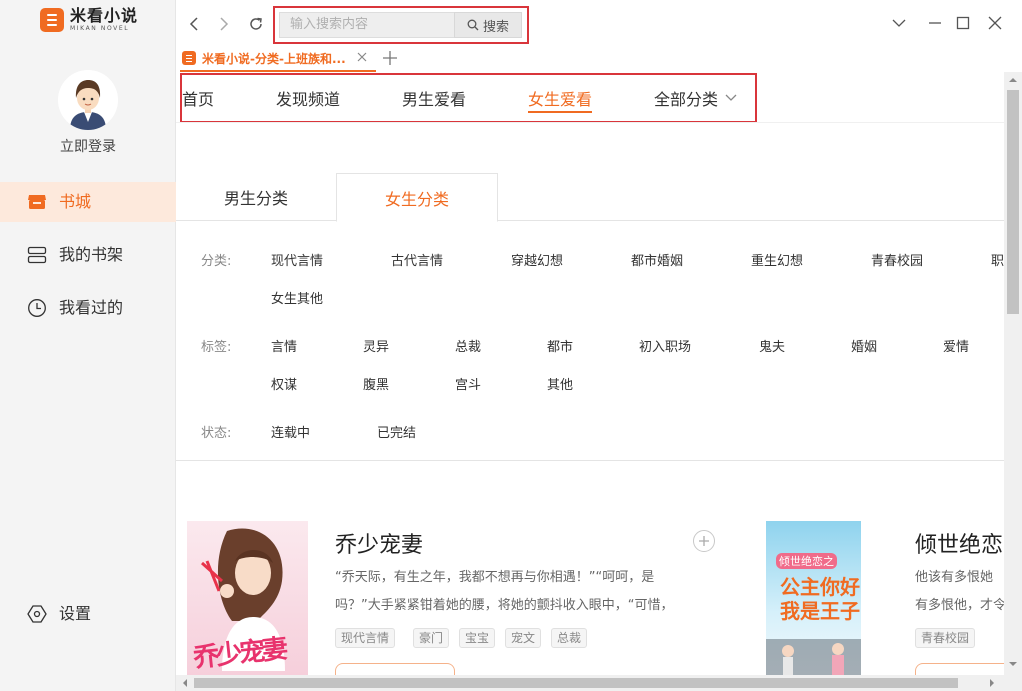 The image size is (1022, 691). I want to click on new-tab-icon, so click(390, 58).